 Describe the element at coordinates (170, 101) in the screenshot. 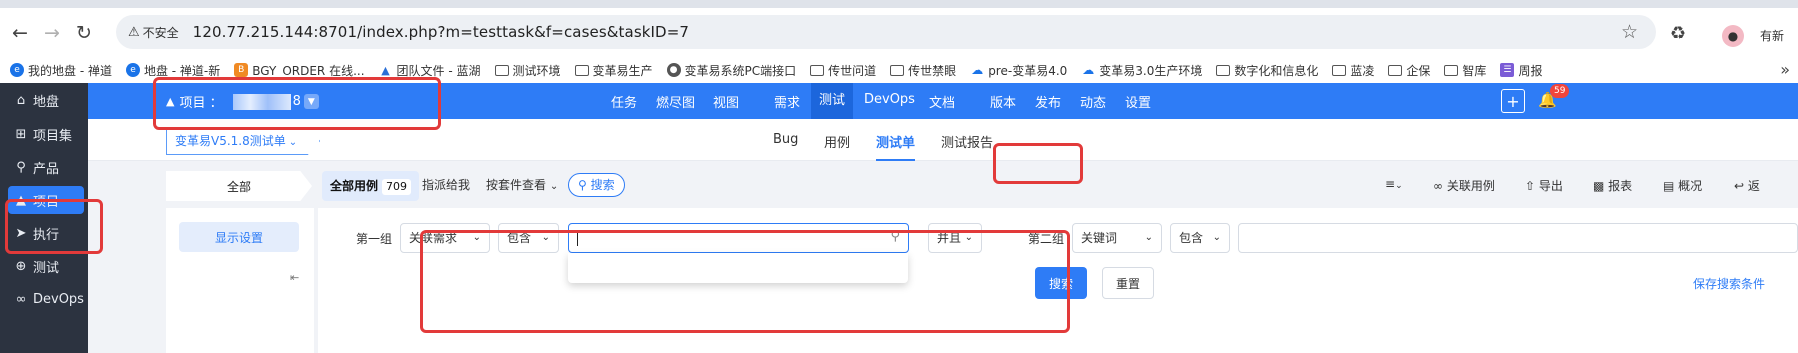

I see `project-icon: ▲` at that location.